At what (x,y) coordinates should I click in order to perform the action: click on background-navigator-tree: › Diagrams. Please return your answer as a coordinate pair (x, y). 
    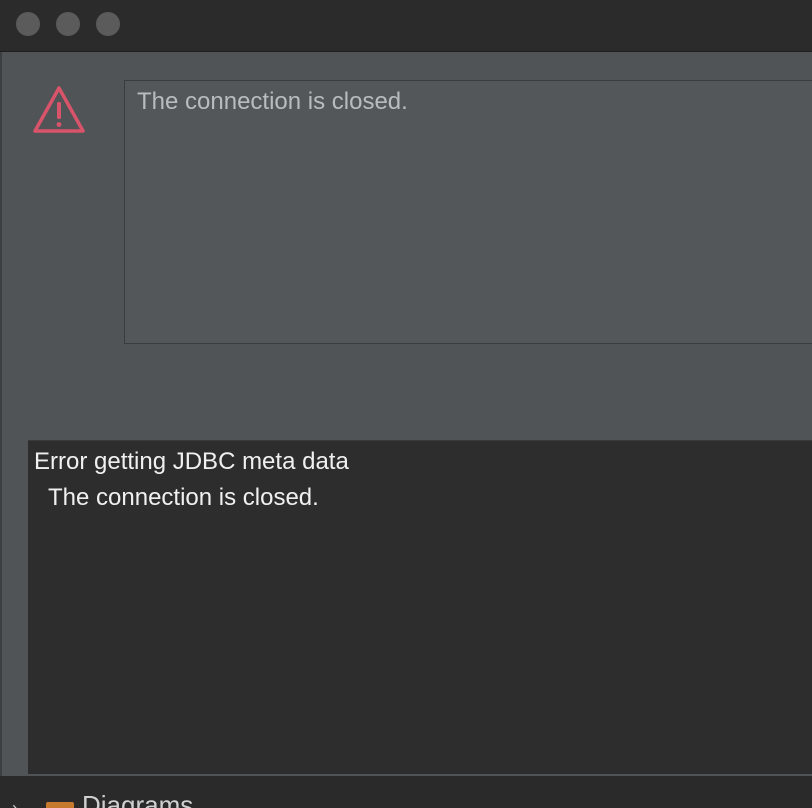
    Looking at the image, I should click on (406, 792).